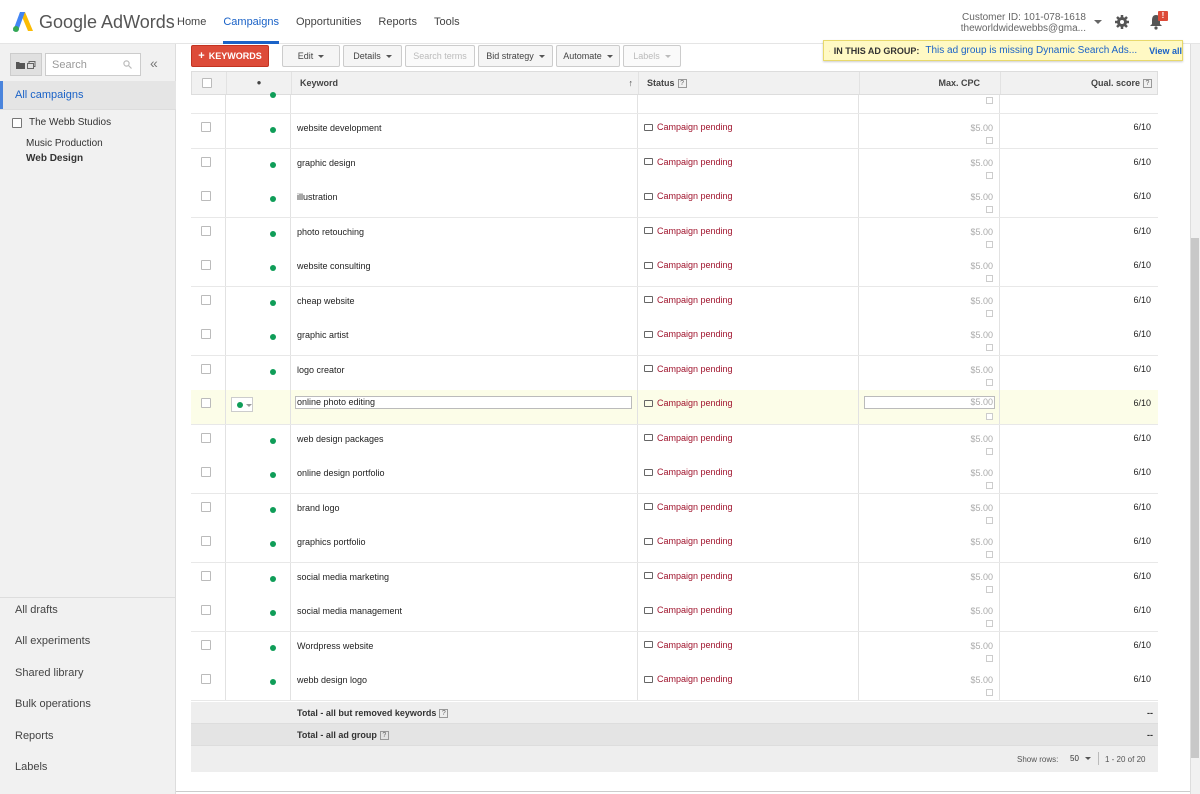 This screenshot has width=1200, height=794. Describe the element at coordinates (652, 56) in the screenshot. I see `labels-button: Labels` at that location.